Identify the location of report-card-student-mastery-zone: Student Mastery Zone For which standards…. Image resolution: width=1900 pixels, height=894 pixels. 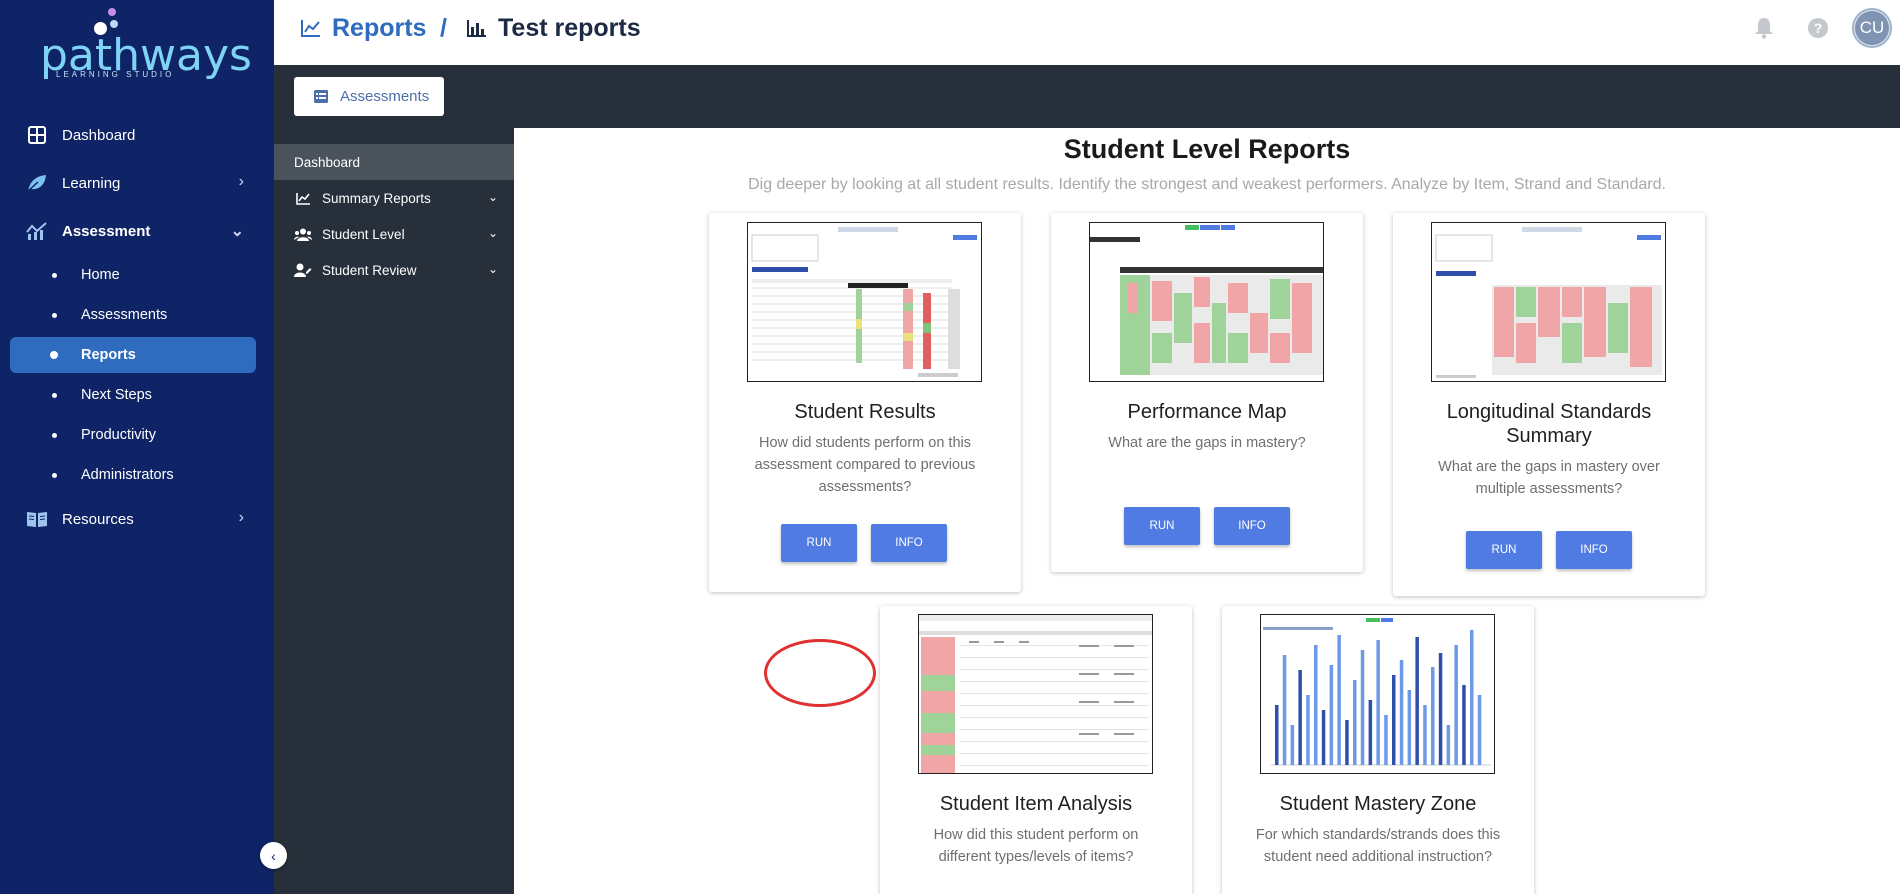
(1378, 750).